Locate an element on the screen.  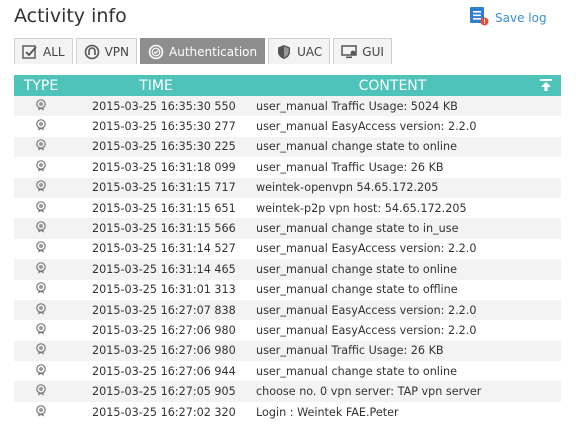
tab-authentication: Authentication is located at coordinates (203, 51).